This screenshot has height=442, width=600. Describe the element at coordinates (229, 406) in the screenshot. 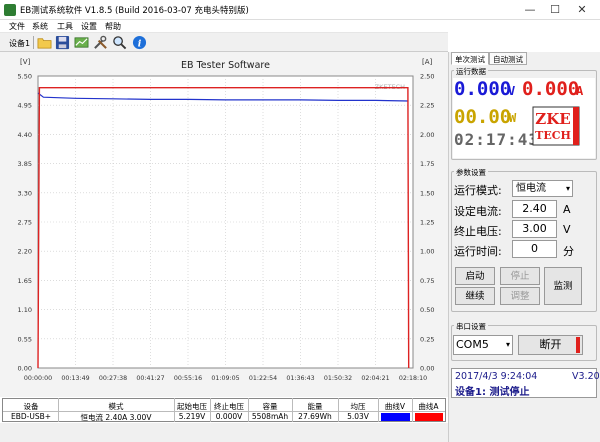

I see `table-header: 终止电压` at that location.